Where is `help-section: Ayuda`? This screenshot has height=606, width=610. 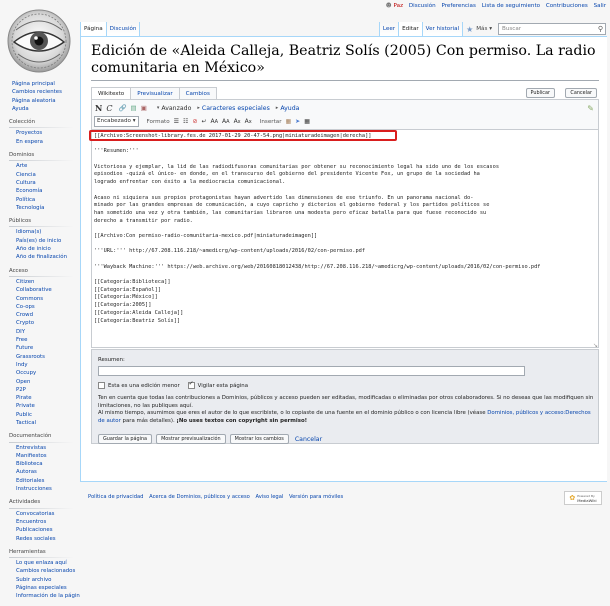
help-section: Ayuda is located at coordinates (289, 108).